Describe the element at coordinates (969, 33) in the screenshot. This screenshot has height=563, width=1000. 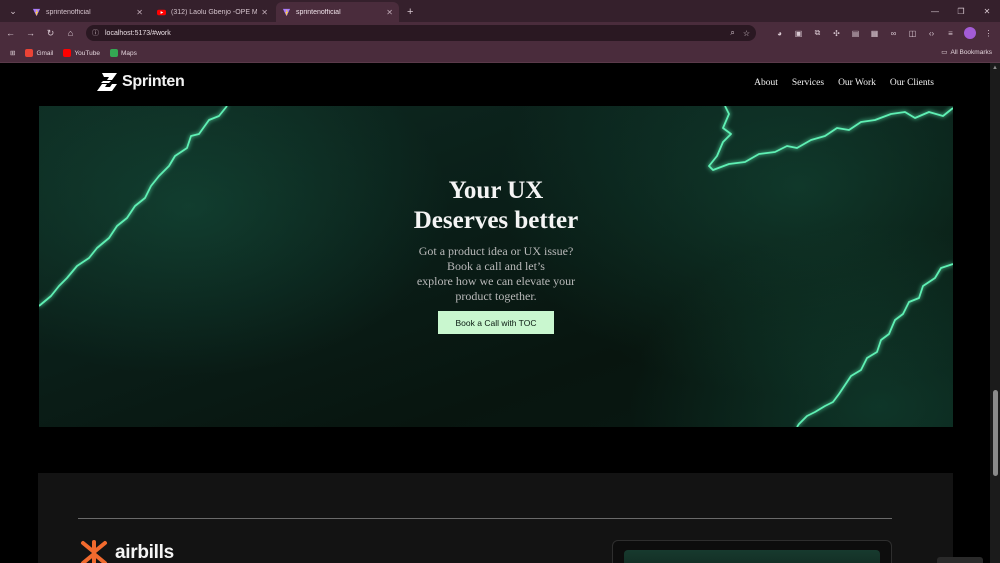
I see `profile-avatar` at that location.